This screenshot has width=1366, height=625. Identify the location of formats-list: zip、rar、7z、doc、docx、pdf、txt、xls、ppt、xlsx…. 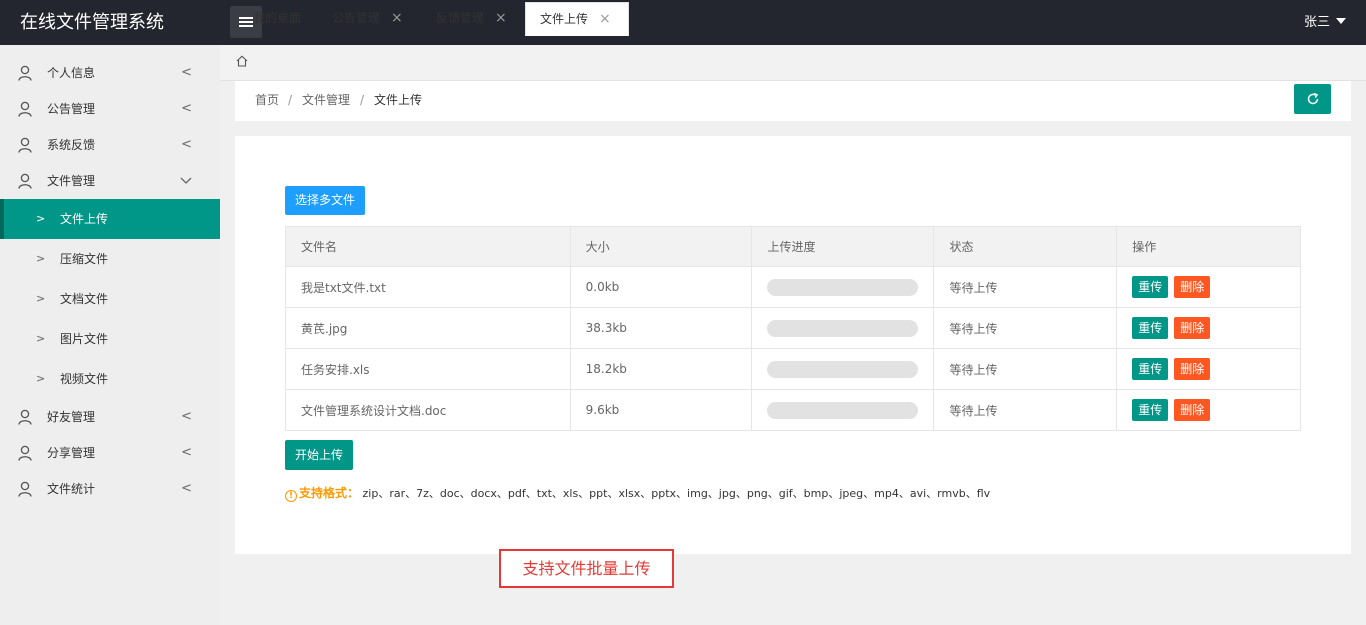
(676, 493).